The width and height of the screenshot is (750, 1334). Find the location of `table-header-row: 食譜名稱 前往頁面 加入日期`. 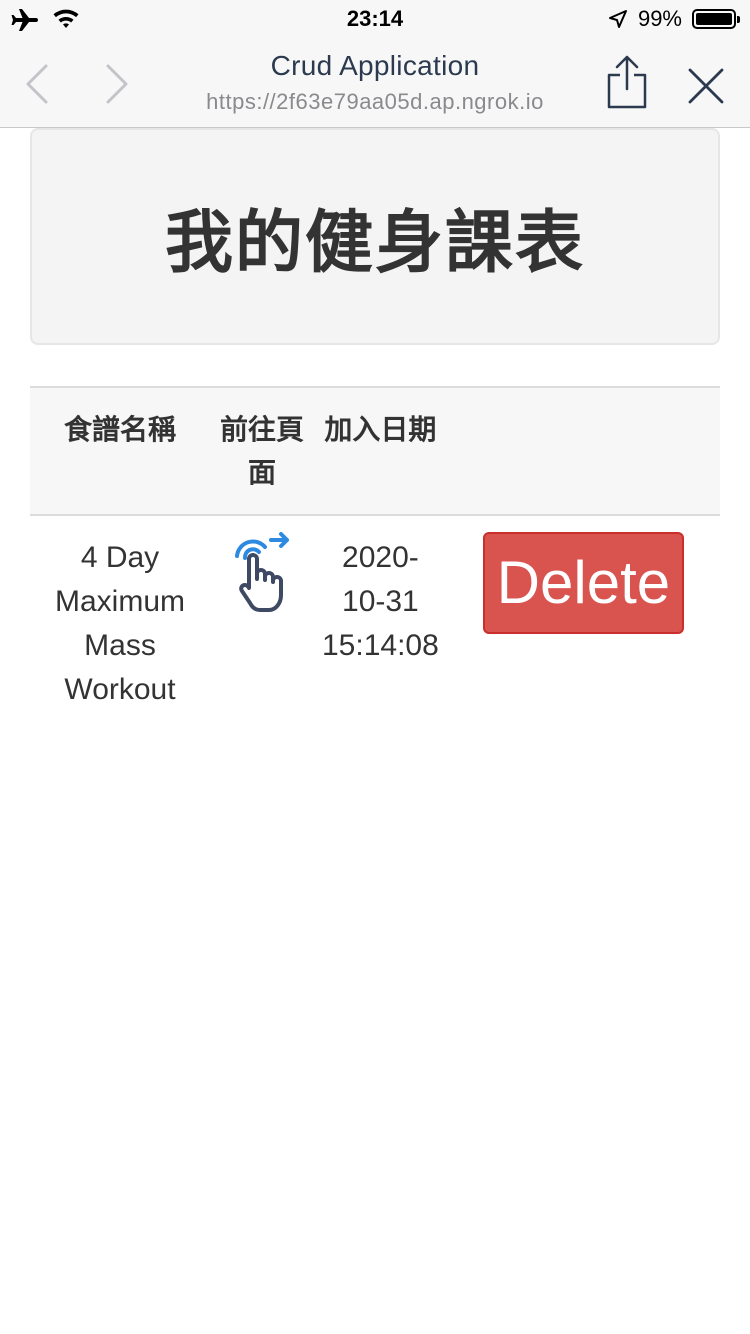

table-header-row: 食譜名稱 前往頁面 加入日期 is located at coordinates (375, 451).